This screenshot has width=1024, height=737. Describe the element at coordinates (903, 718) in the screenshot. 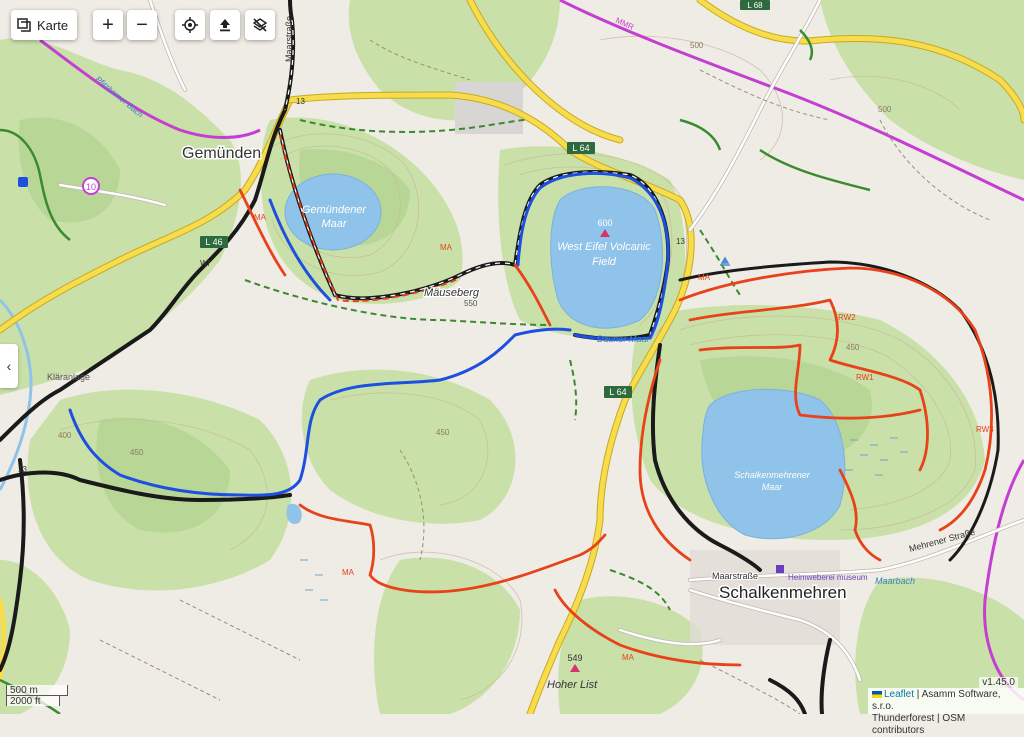

I see `attrib-thunderforest: Thunderforest` at that location.